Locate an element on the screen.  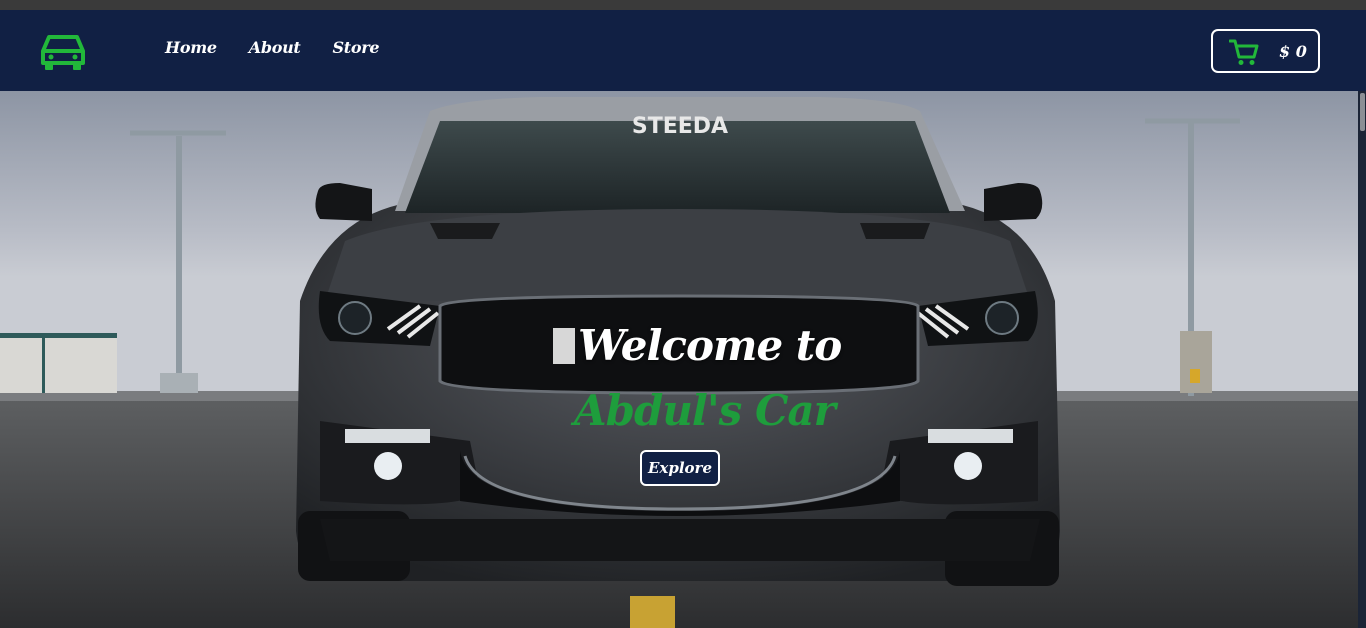
nav-link-store: Store is located at coordinates (356, 47).